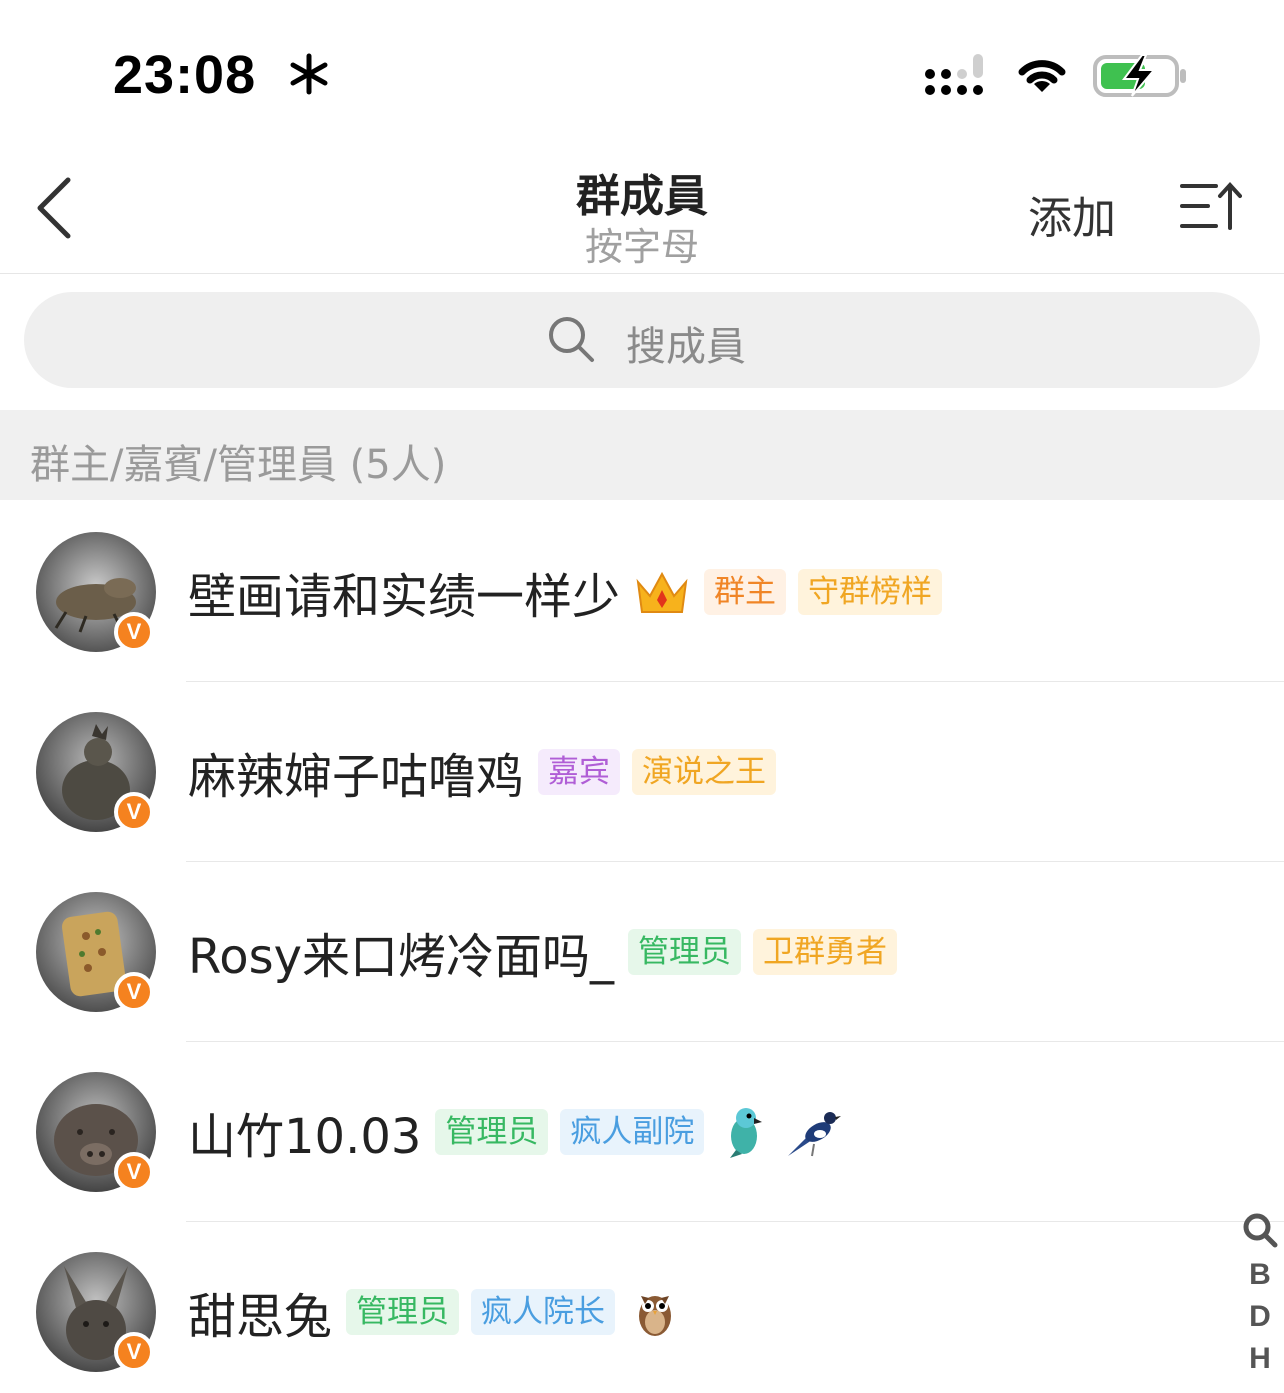 Image resolution: width=1284 pixels, height=1393 pixels. Describe the element at coordinates (1260, 1230) in the screenshot. I see `index-search-icon` at that location.